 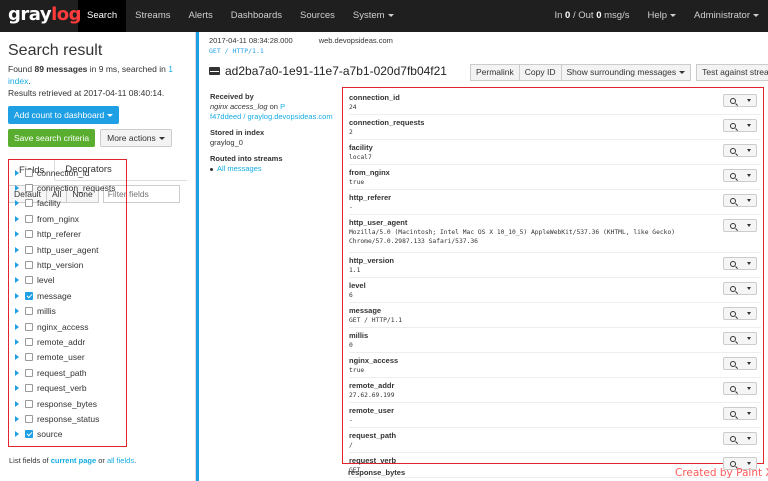 What do you see at coordinates (70, 249) in the screenshot?
I see `field-list-item: http_user_agent` at bounding box center [70, 249].